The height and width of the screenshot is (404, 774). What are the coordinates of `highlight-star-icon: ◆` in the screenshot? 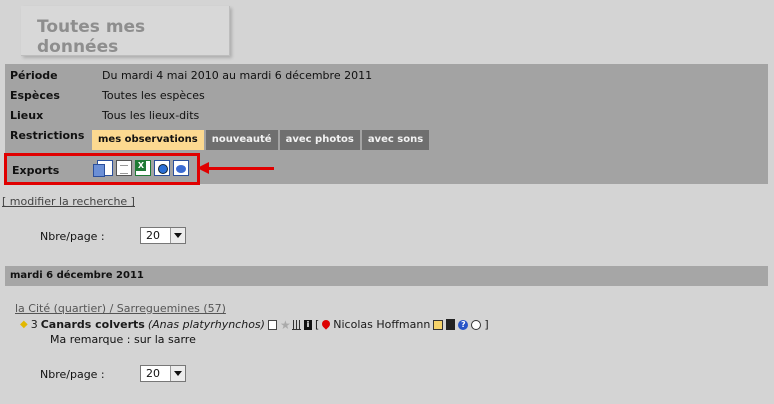 It's located at (24, 324).